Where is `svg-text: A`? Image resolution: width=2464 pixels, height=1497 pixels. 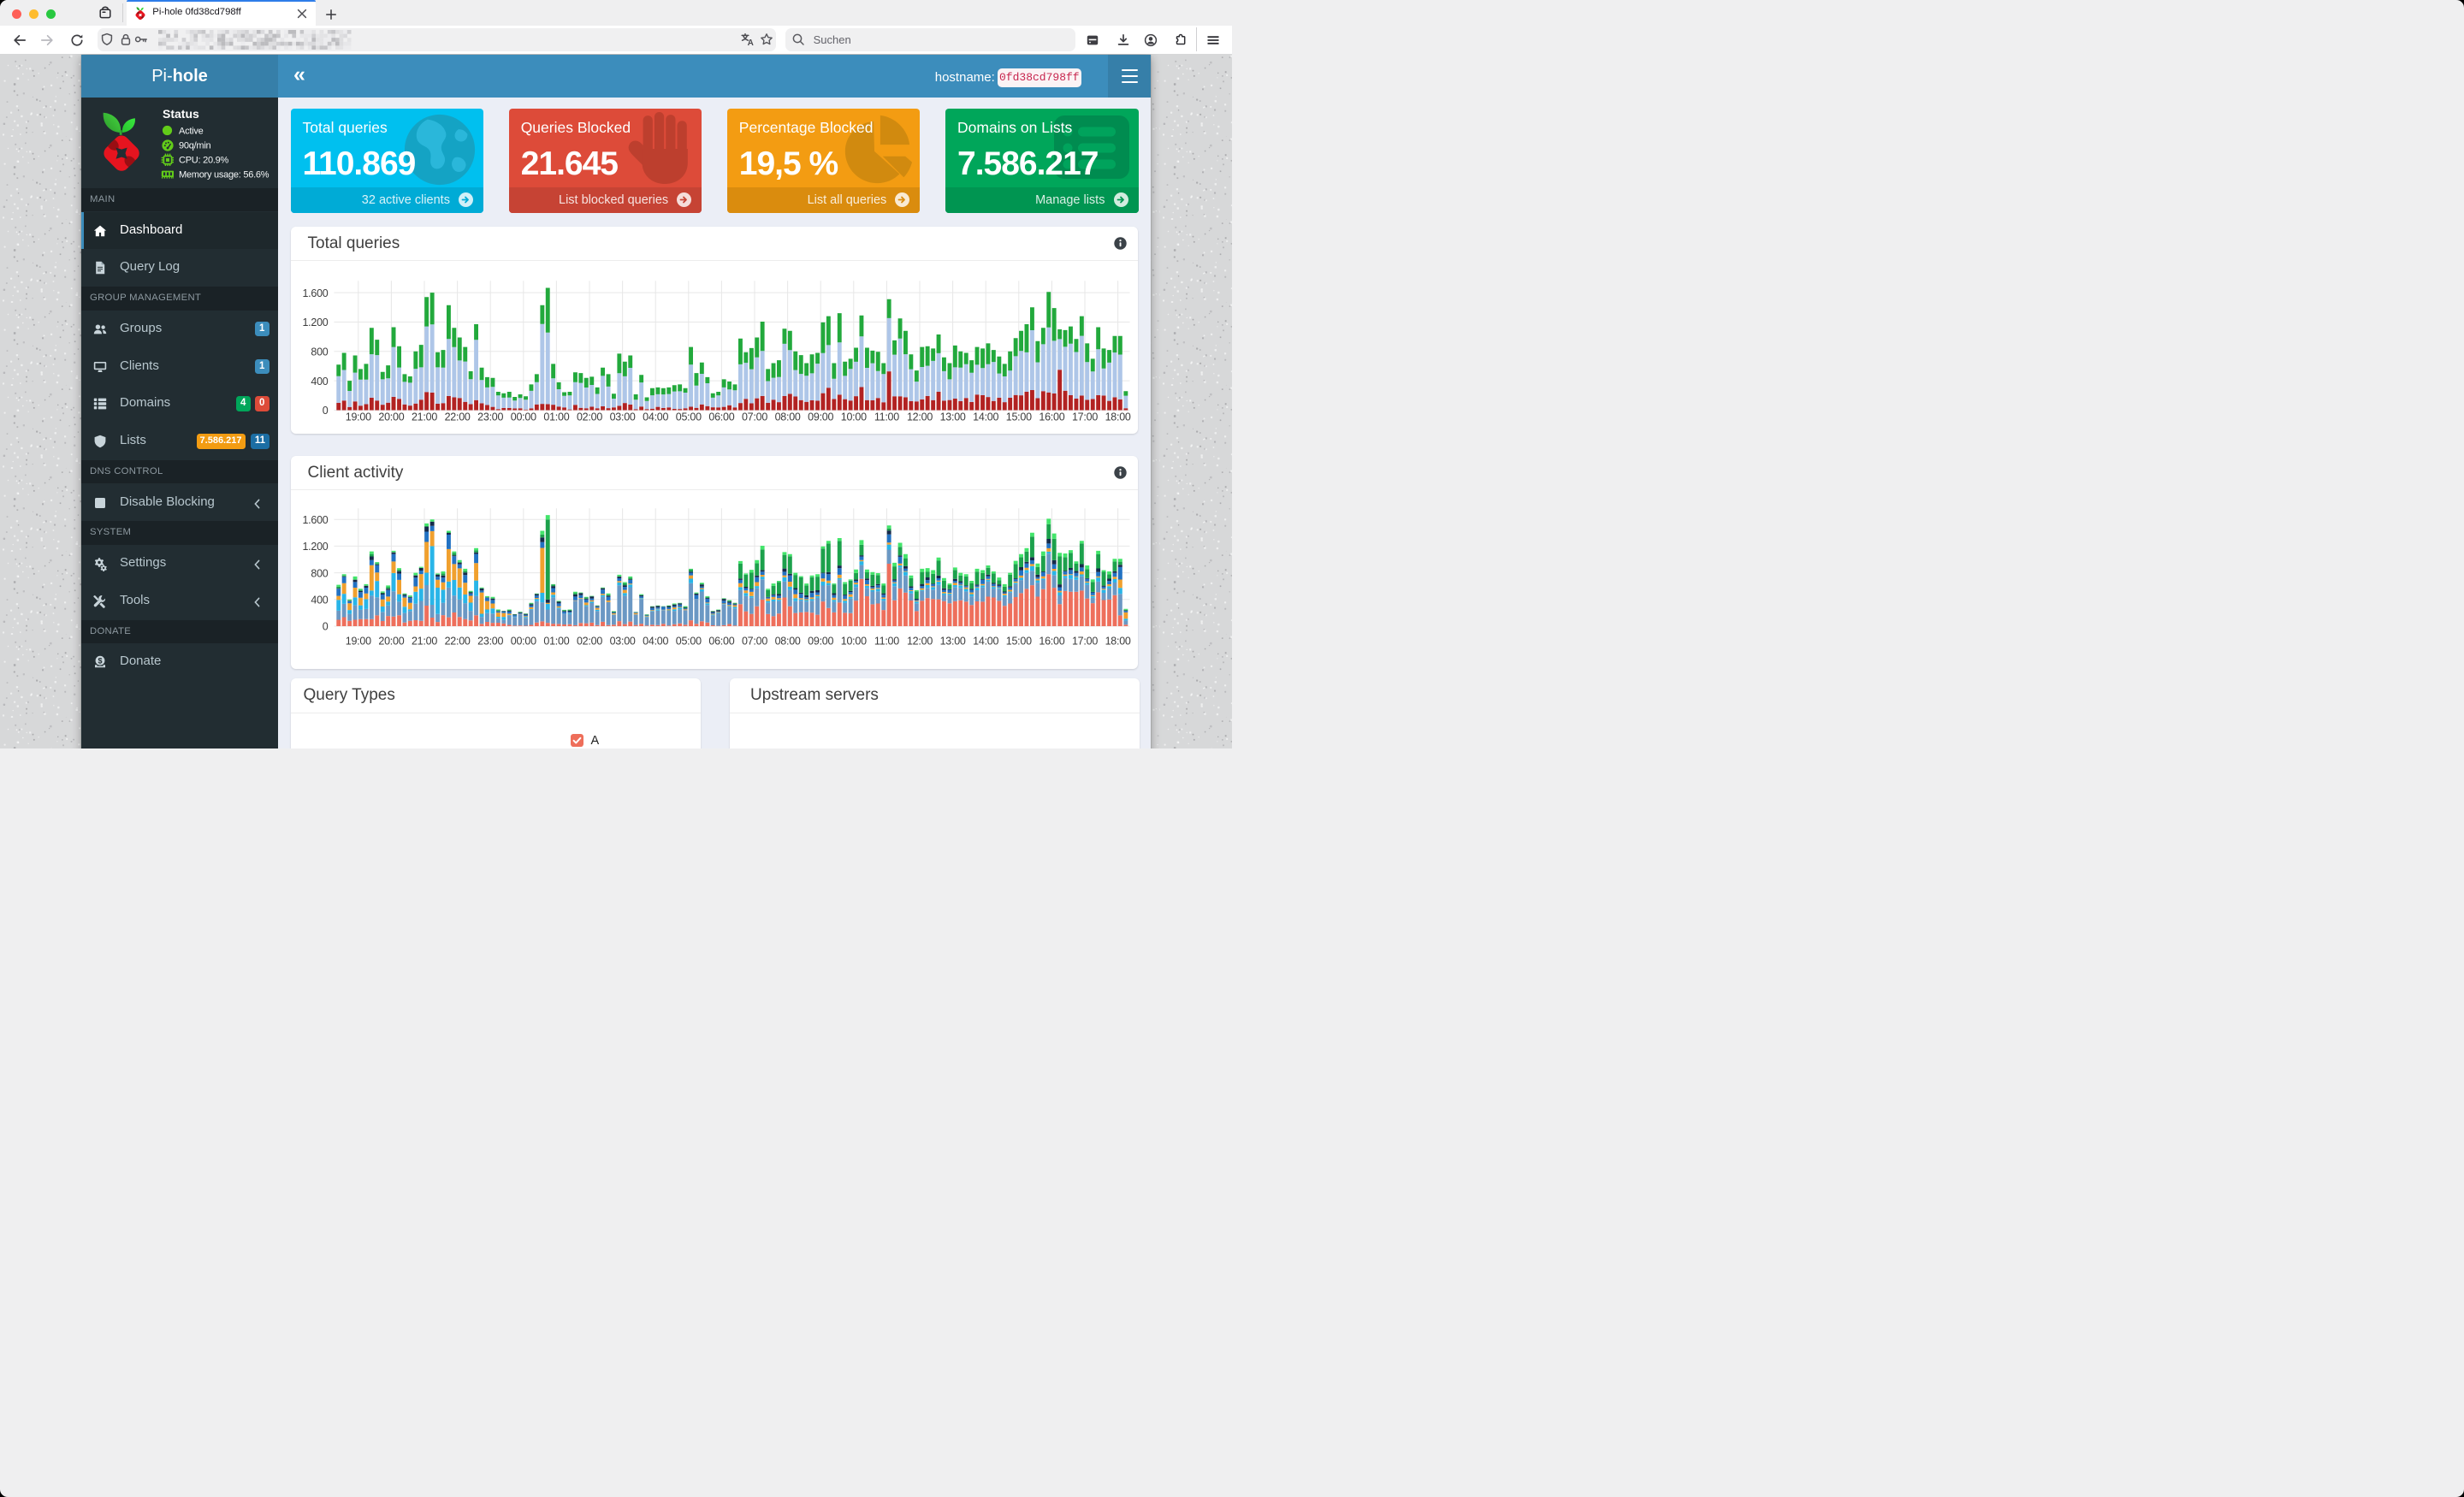
svg-text: A is located at coordinates (750, 42).